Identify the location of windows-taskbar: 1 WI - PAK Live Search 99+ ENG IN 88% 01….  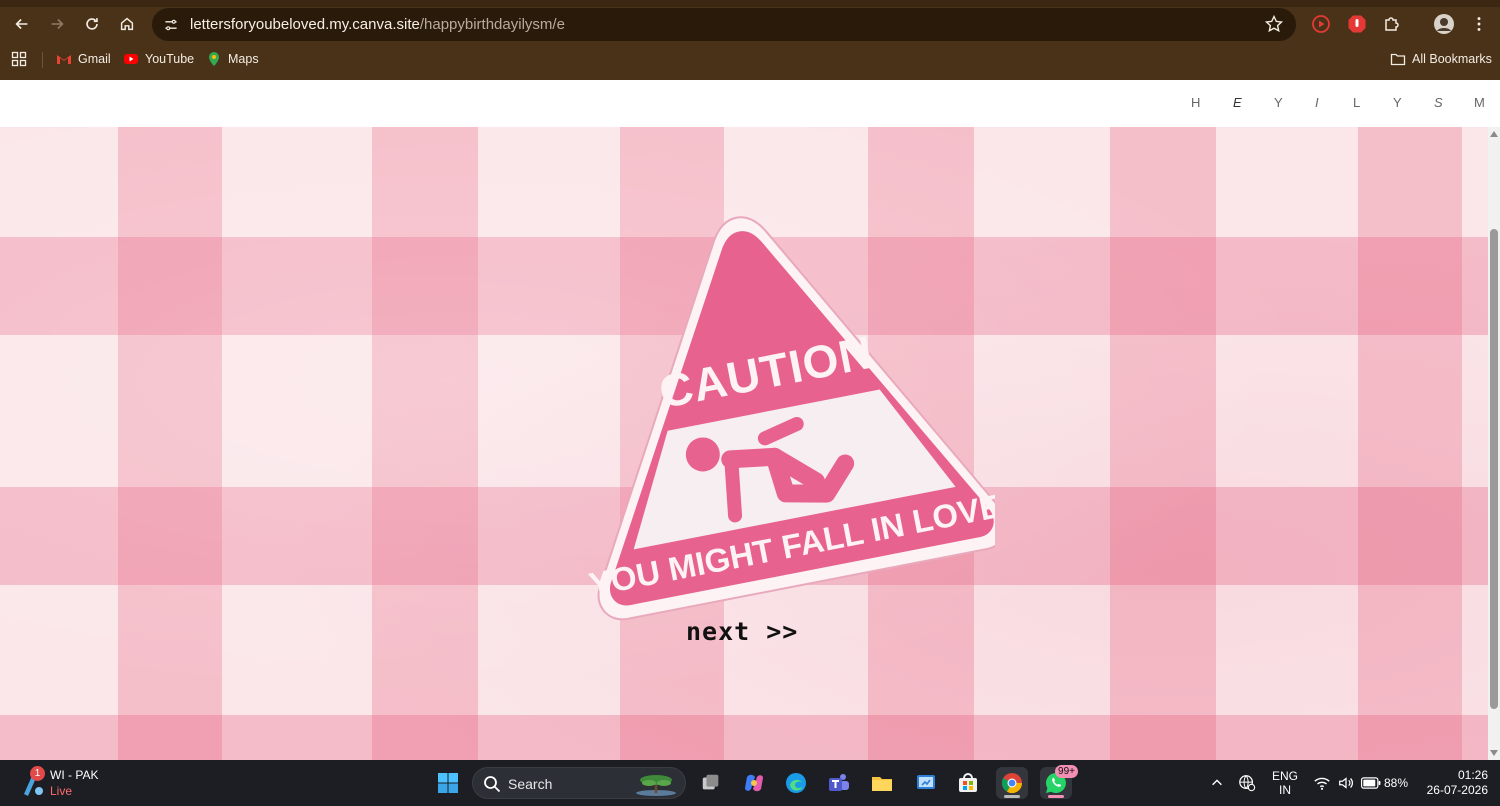
(750, 783).